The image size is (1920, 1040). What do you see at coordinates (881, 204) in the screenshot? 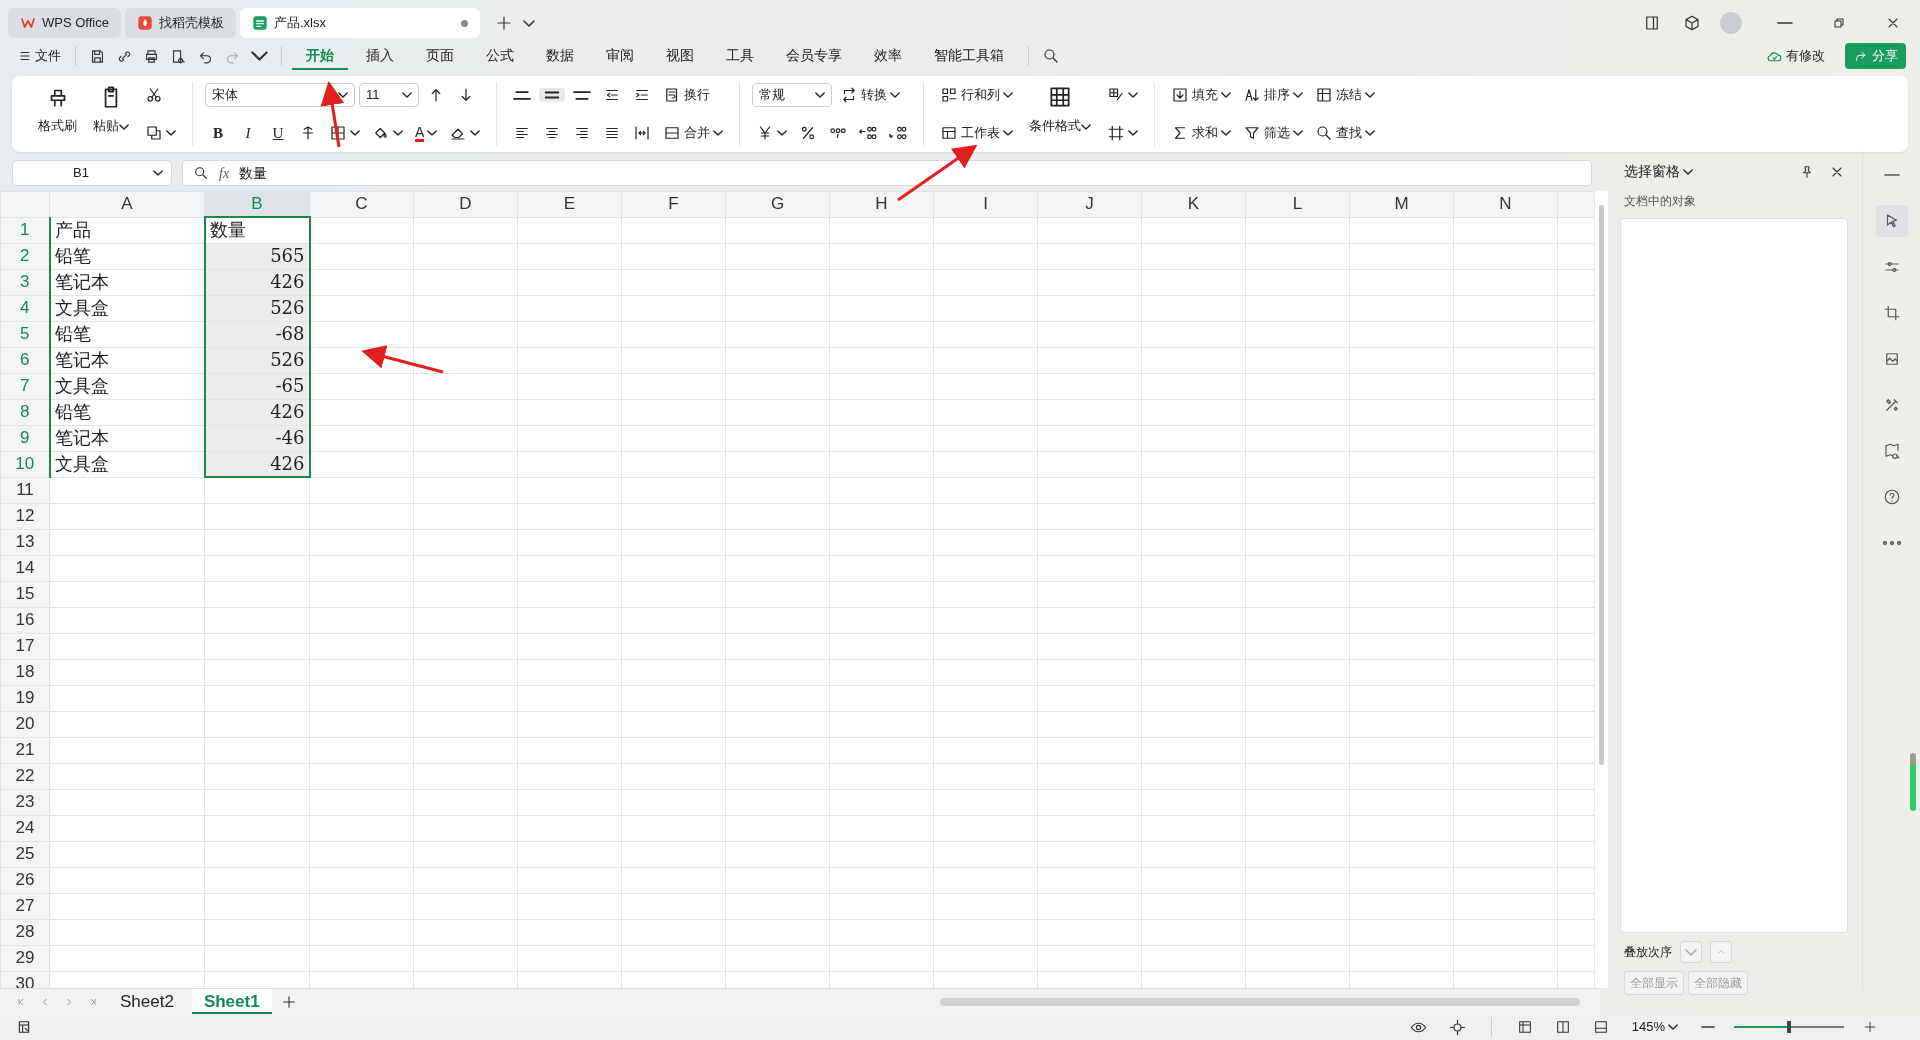
I see `column-header: H` at bounding box center [881, 204].